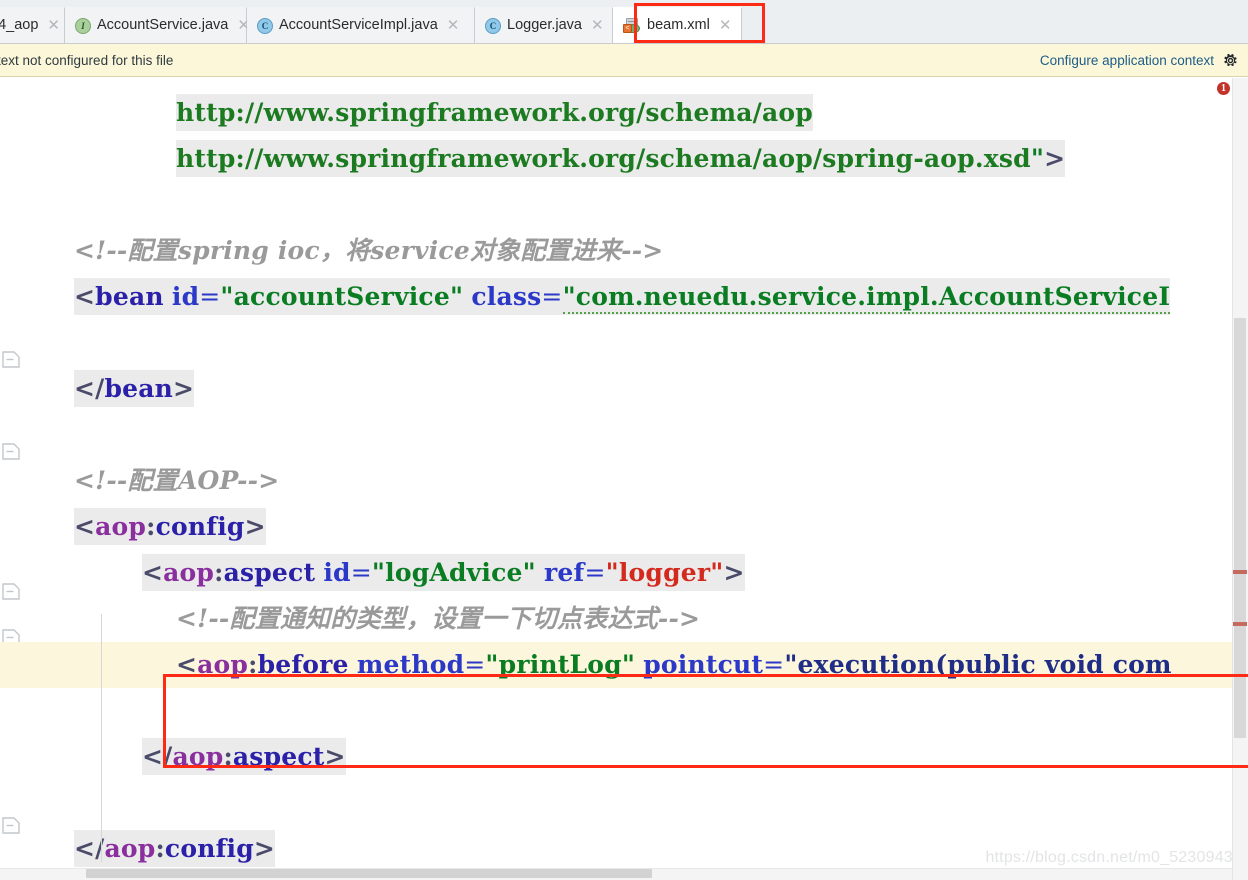 This screenshot has height=880, width=1248. What do you see at coordinates (1037, 158) in the screenshot?
I see `code-token: "` at bounding box center [1037, 158].